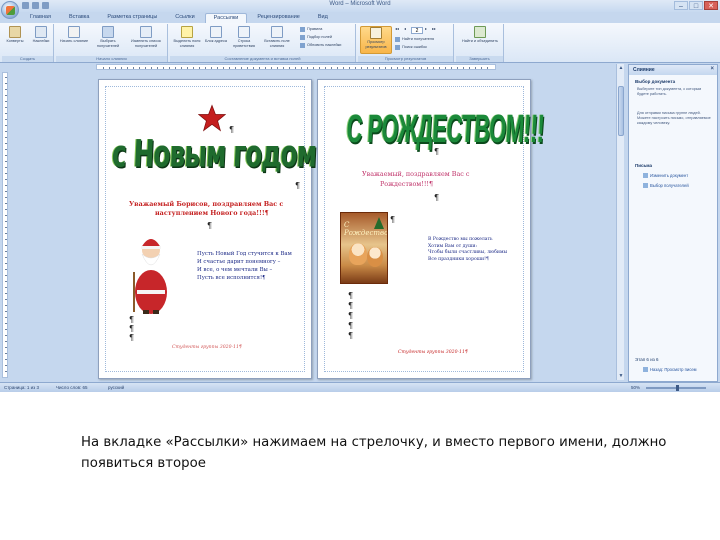 This screenshot has width=720, height=540. Describe the element at coordinates (434, 29) in the screenshot. I see `last-record-button: ▸▸` at that location.